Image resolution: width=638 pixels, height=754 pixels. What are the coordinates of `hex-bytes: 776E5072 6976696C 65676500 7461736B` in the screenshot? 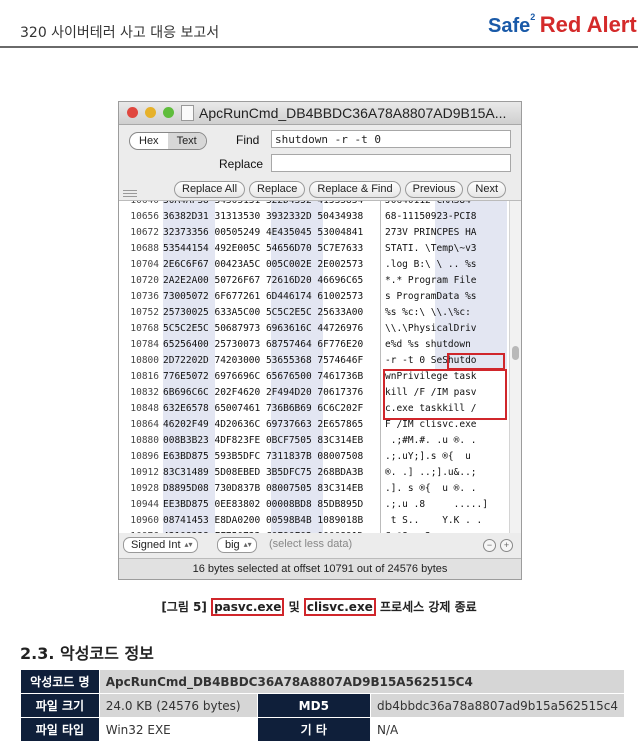 It's located at (263, 376).